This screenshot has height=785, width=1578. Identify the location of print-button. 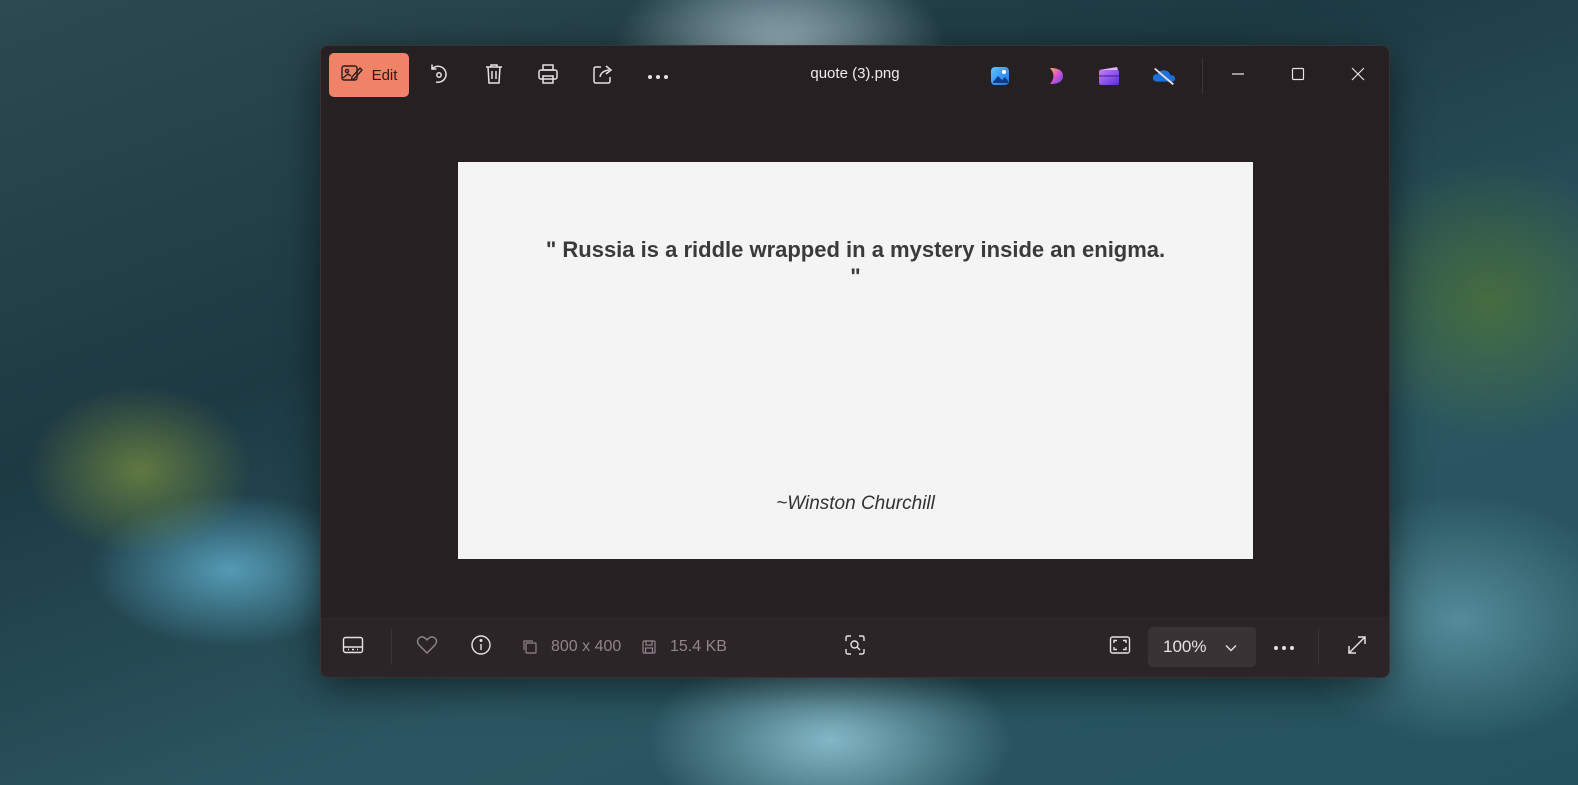
(548, 76).